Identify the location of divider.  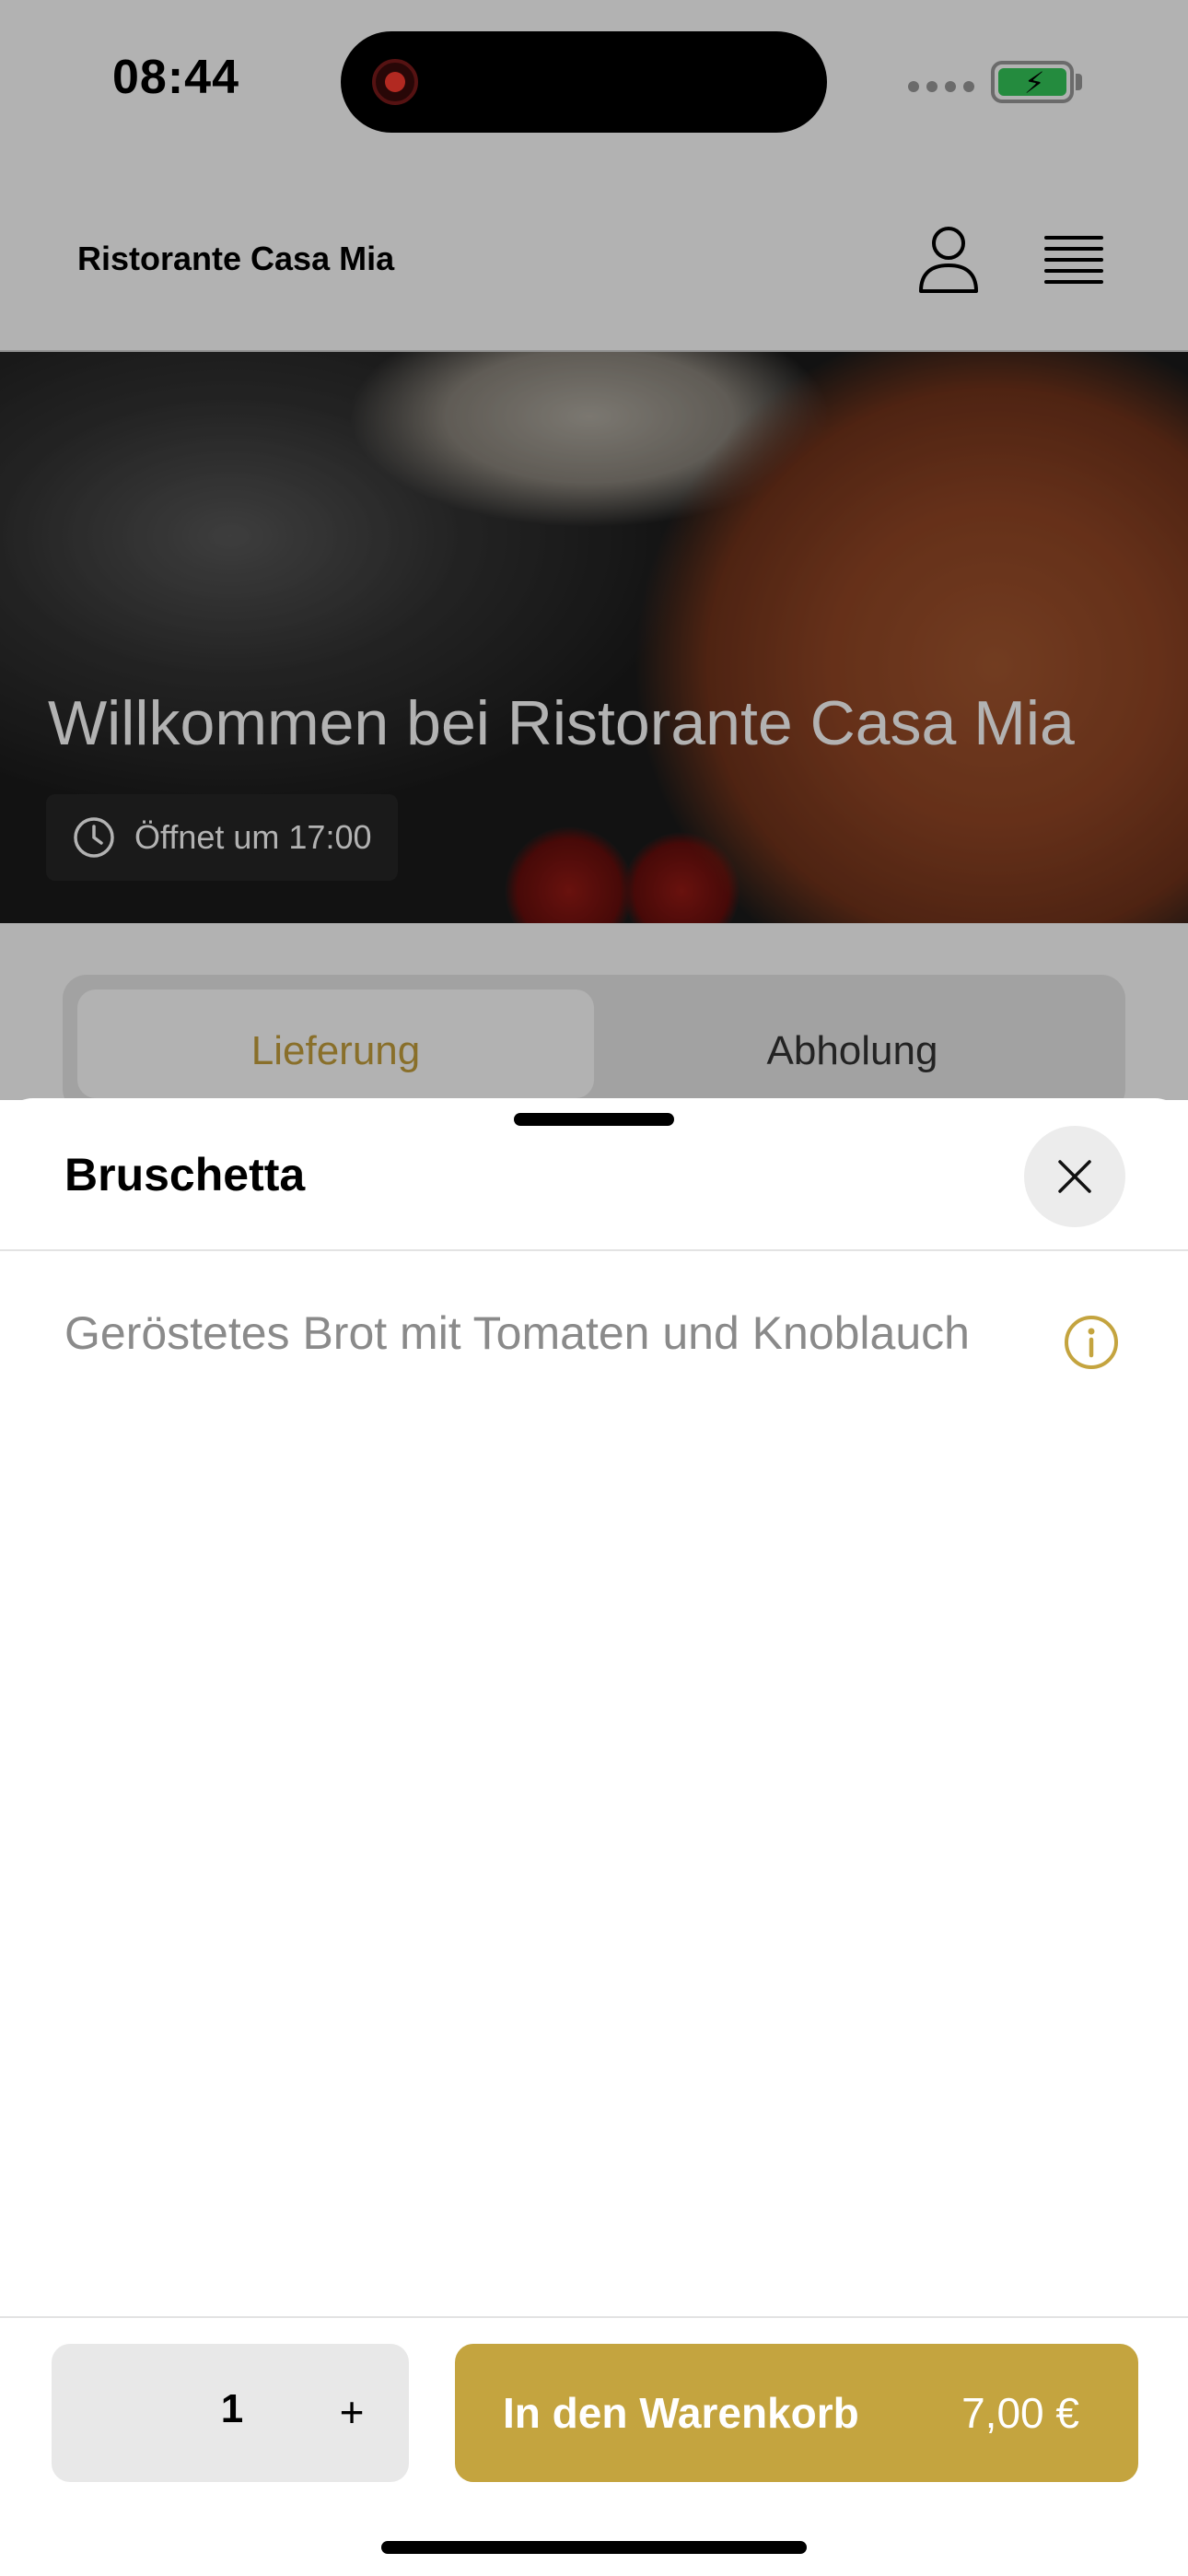
(594, 1250).